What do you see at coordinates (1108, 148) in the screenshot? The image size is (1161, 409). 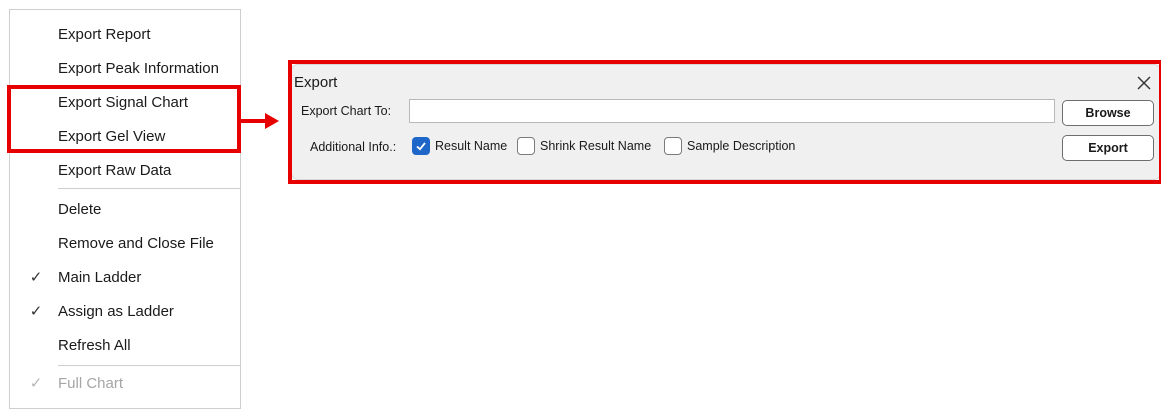 I see `export-button: Export` at bounding box center [1108, 148].